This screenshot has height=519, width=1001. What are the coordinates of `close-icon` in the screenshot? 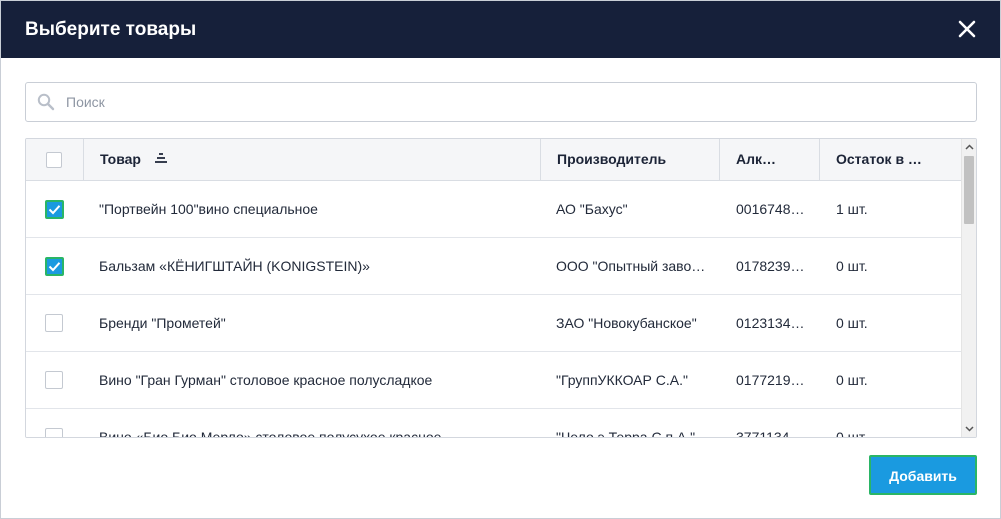 It's located at (967, 29).